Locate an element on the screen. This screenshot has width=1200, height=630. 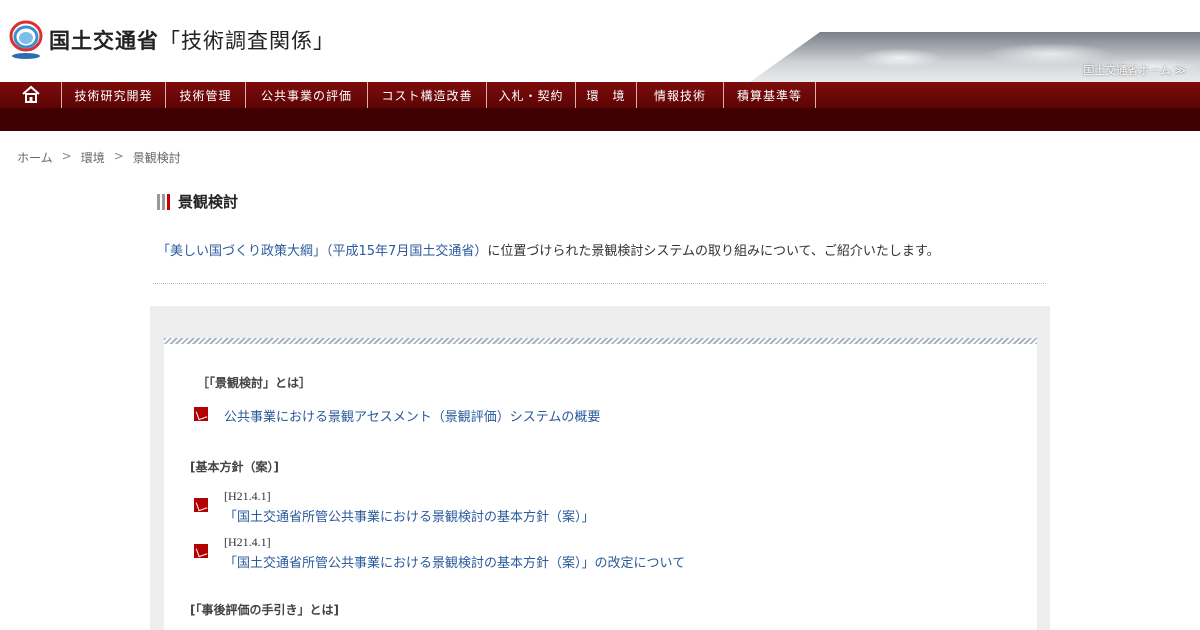
list-item: 公共事業における景観アセスメント（景観評価）システムの概要 is located at coordinates (397, 415).